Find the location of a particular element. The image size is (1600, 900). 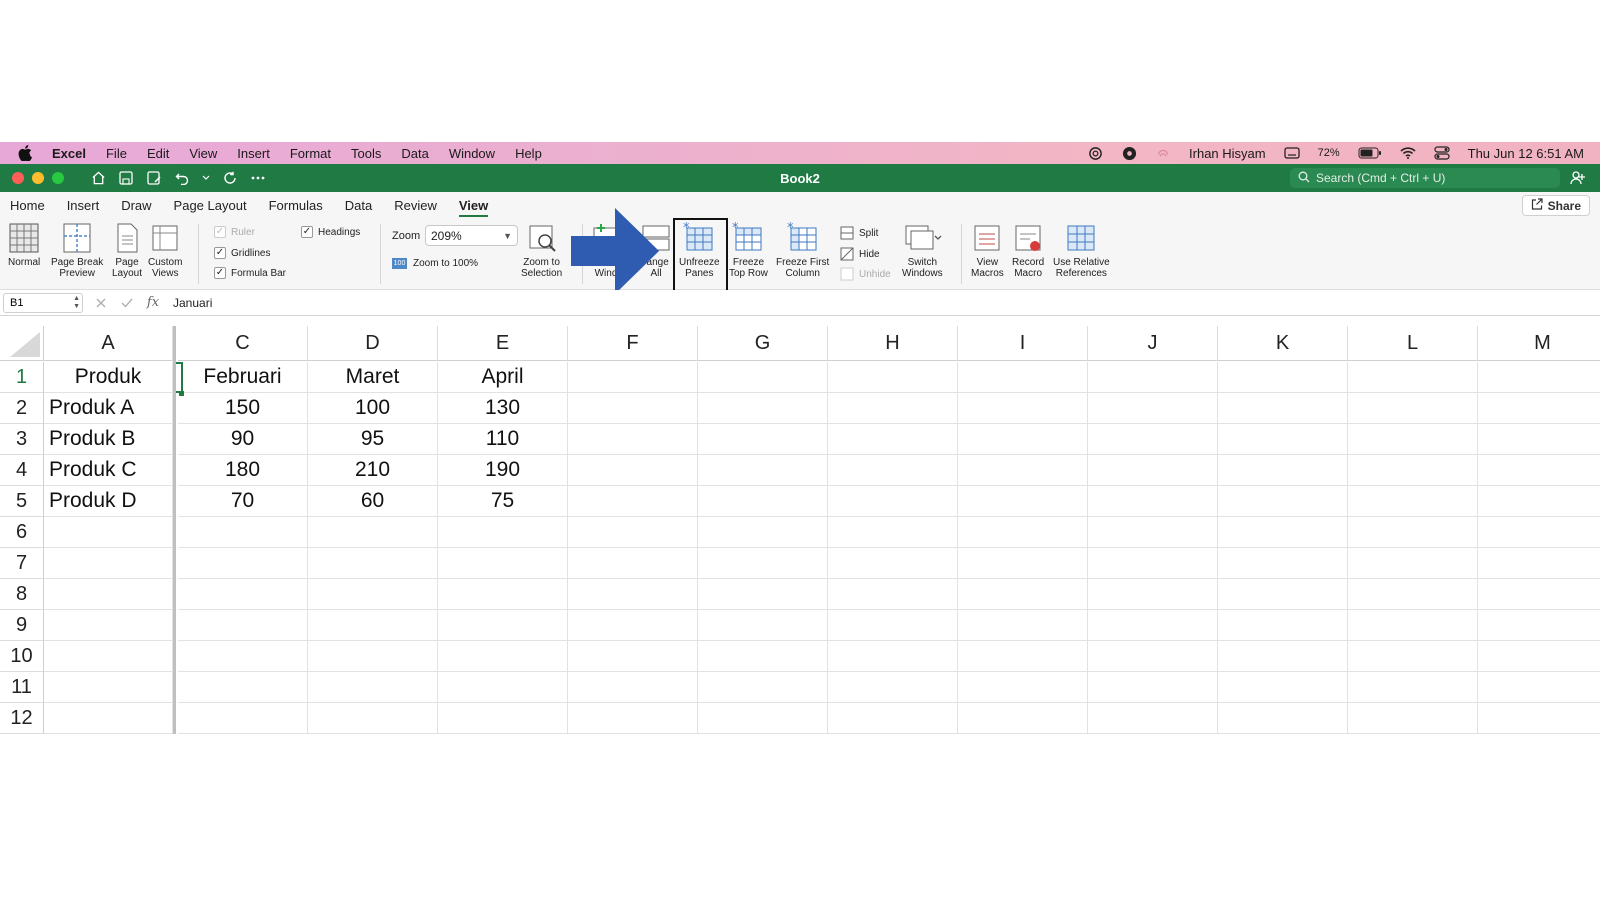

row-header-10: 10 is located at coordinates (22, 656).